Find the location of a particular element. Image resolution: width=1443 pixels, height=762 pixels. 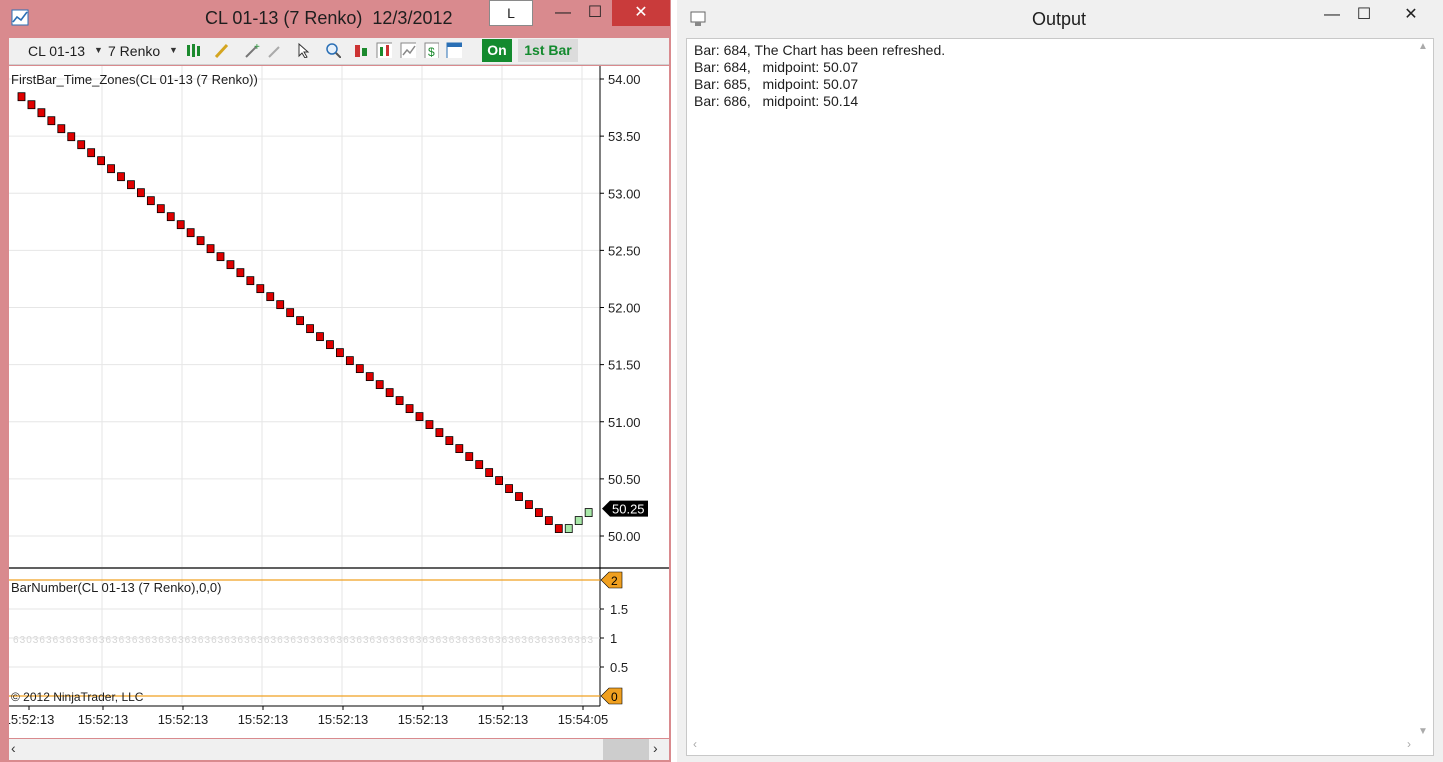

price-tick-label: 51.50 is located at coordinates (624, 365).